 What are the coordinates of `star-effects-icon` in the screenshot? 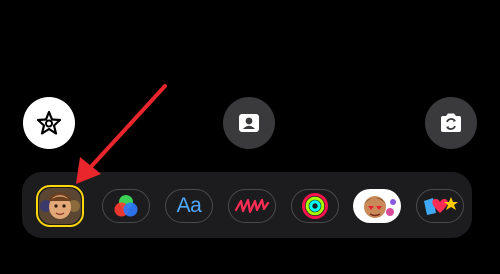 It's located at (49, 122).